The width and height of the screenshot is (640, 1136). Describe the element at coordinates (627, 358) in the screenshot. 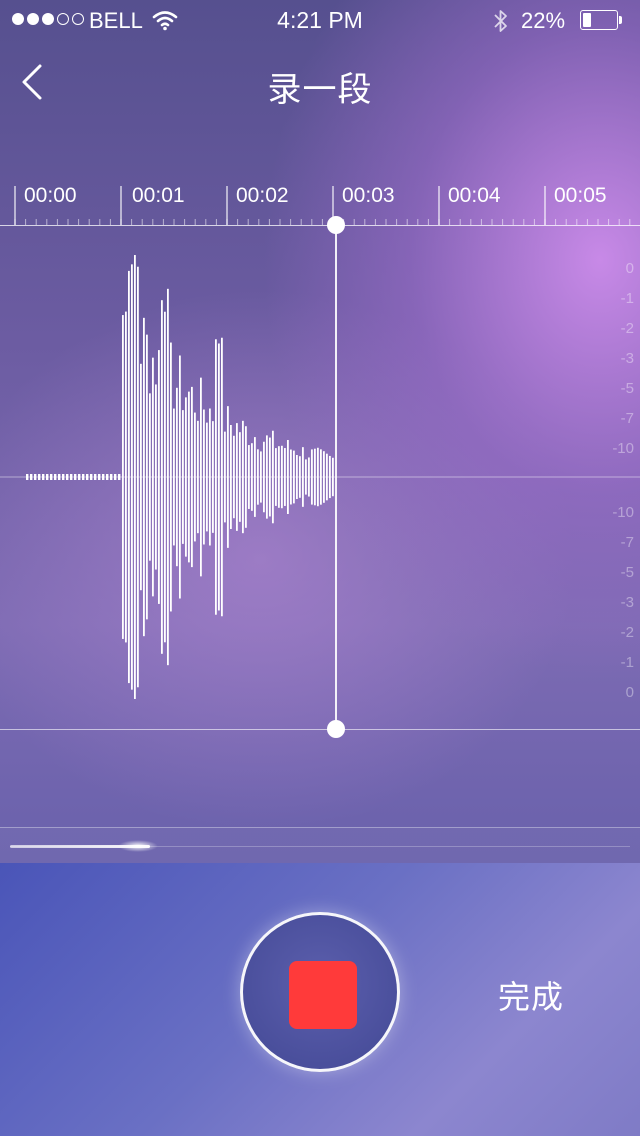

I see `db-label-top-3: -3` at that location.